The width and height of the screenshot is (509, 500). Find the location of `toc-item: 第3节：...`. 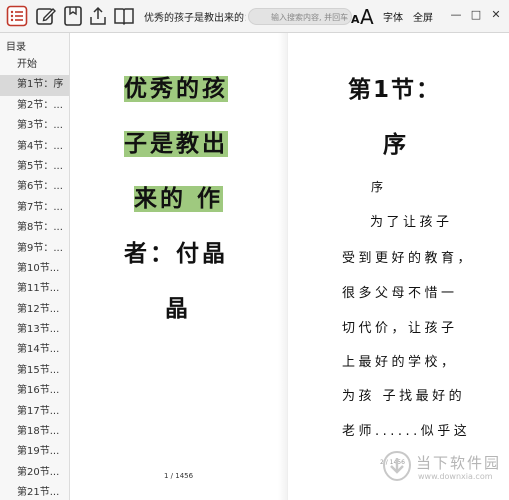

toc-item: 第3节：... is located at coordinates (34, 126).